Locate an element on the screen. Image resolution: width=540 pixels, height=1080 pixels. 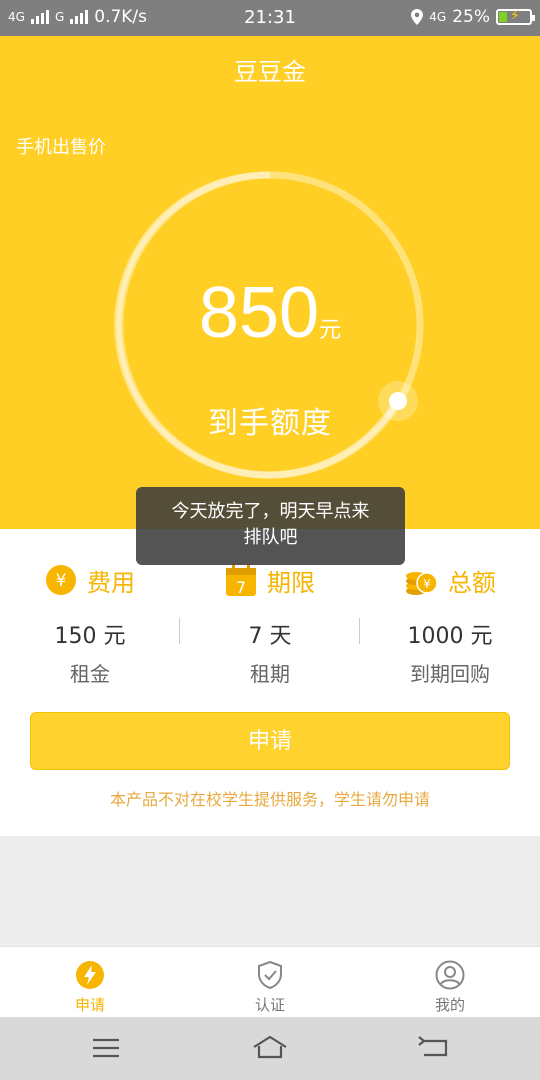
amount-unit: 元 is located at coordinates (330, 330).